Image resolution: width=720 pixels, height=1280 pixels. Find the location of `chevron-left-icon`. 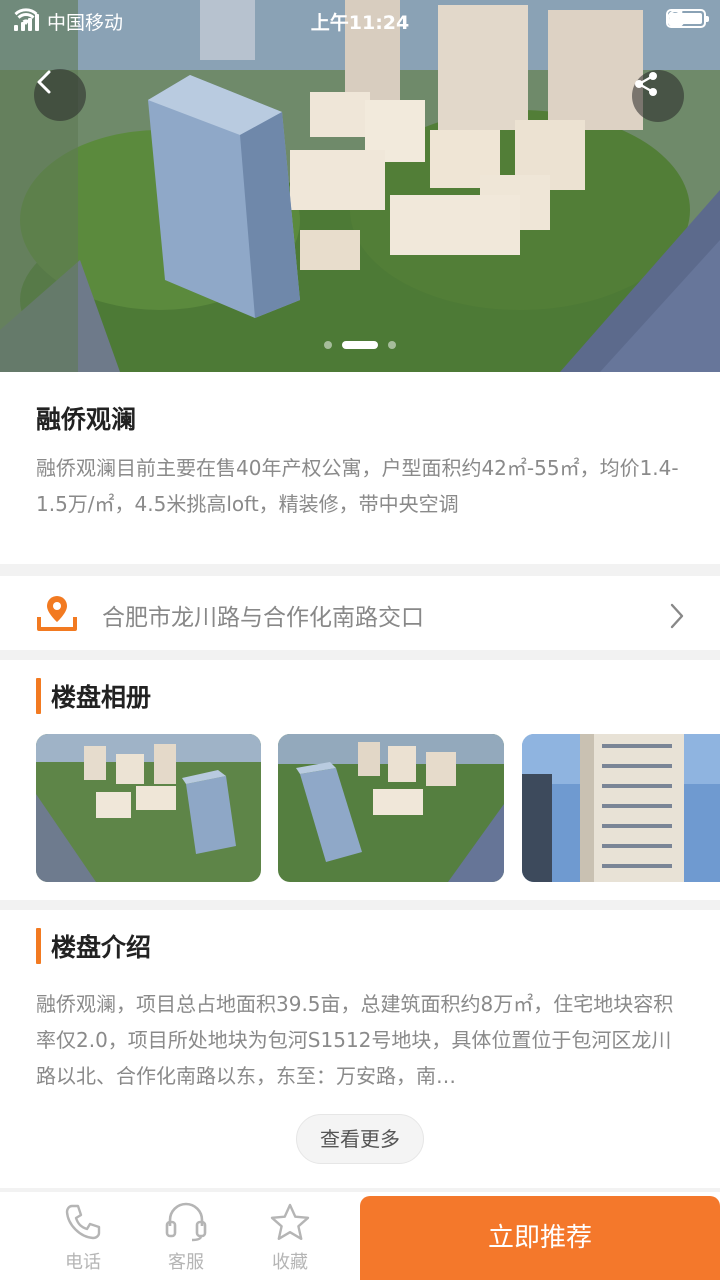

chevron-left-icon is located at coordinates (44, 82).